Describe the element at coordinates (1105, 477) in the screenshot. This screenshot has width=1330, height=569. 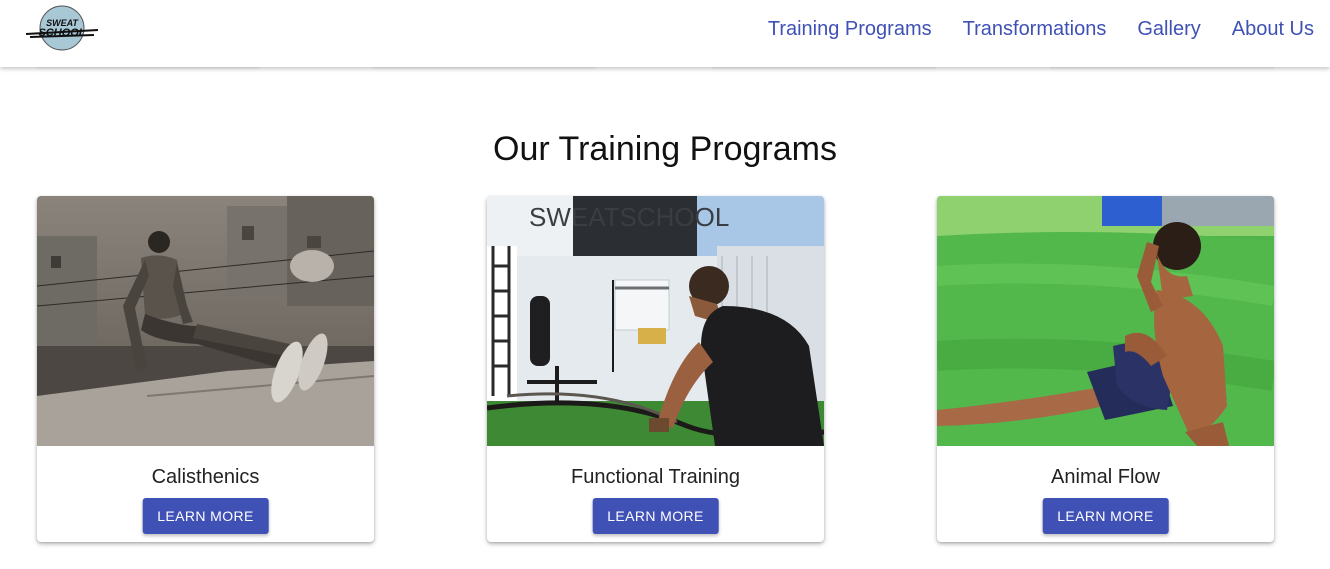
I see `card-title: Animal Flow` at that location.